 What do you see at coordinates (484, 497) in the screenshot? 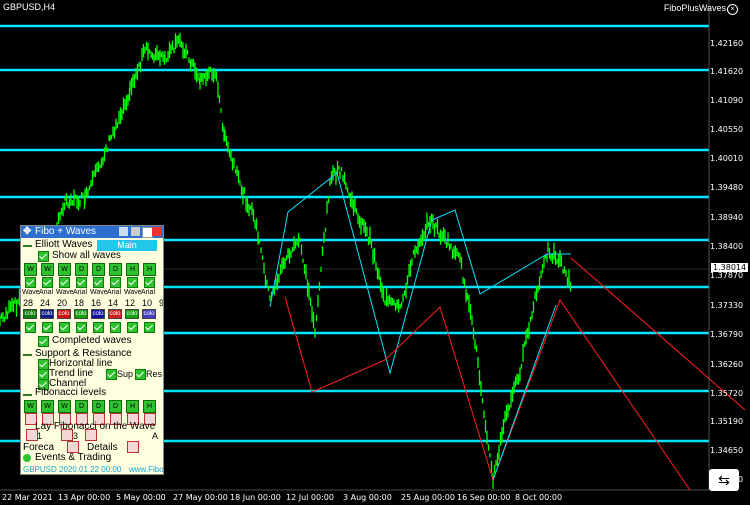
I see `date-tick-label: 16 Sep 00:00` at bounding box center [484, 497].